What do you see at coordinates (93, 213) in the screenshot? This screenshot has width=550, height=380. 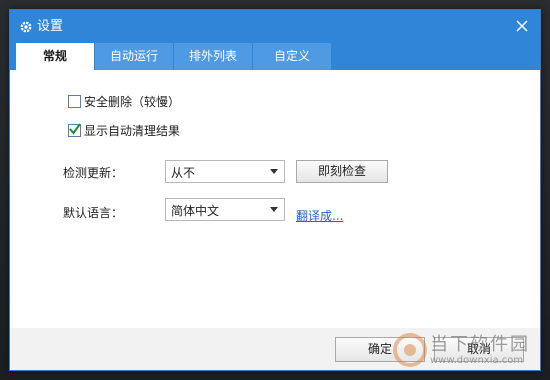 I see `language-label: 默认语言：` at bounding box center [93, 213].